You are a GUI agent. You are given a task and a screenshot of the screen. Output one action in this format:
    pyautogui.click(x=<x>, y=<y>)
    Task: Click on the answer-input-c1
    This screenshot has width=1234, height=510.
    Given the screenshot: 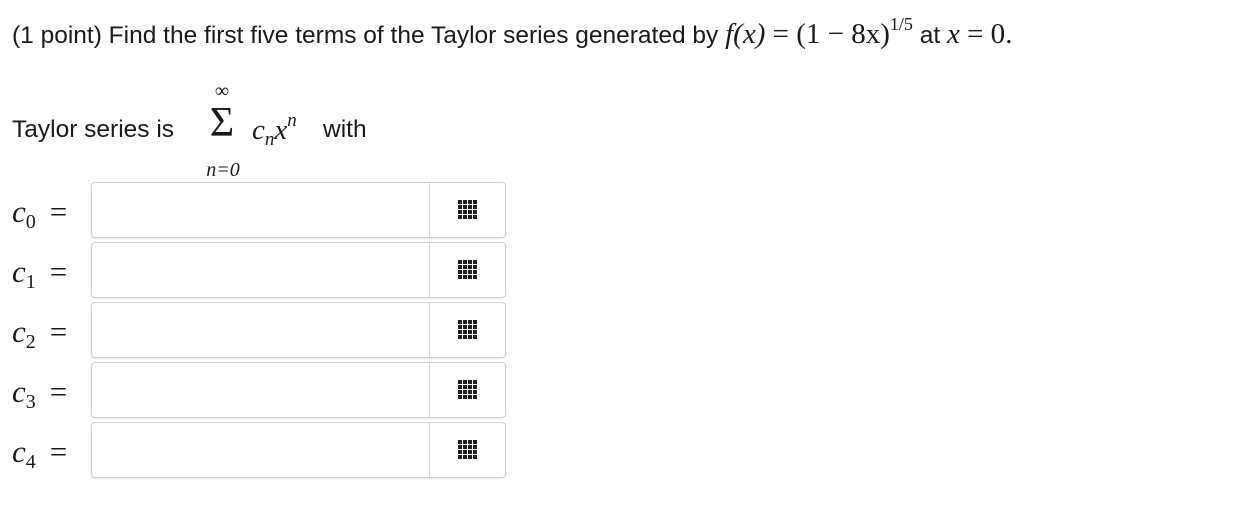 What is the action you would take?
    pyautogui.click(x=261, y=270)
    